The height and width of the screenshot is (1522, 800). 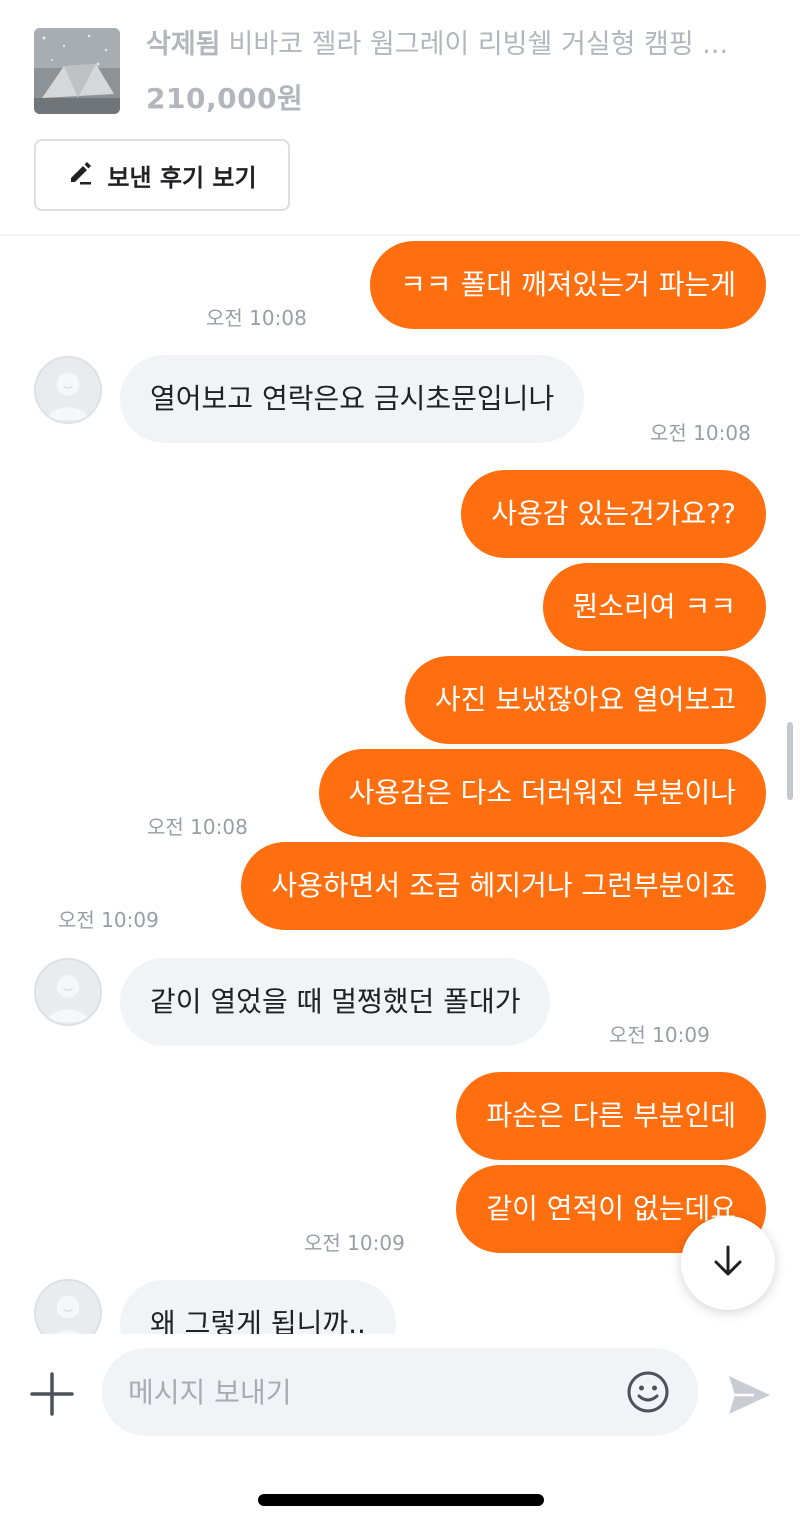 I want to click on message-bubble-incoming: 왜 그렇게 됩니까.., so click(x=258, y=1307).